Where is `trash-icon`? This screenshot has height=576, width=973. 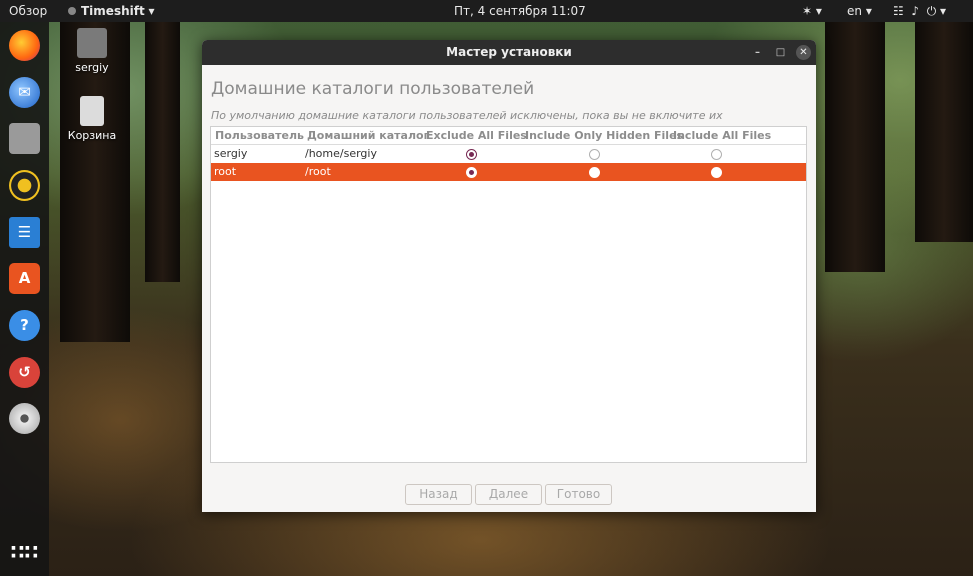 trash-icon is located at coordinates (92, 111).